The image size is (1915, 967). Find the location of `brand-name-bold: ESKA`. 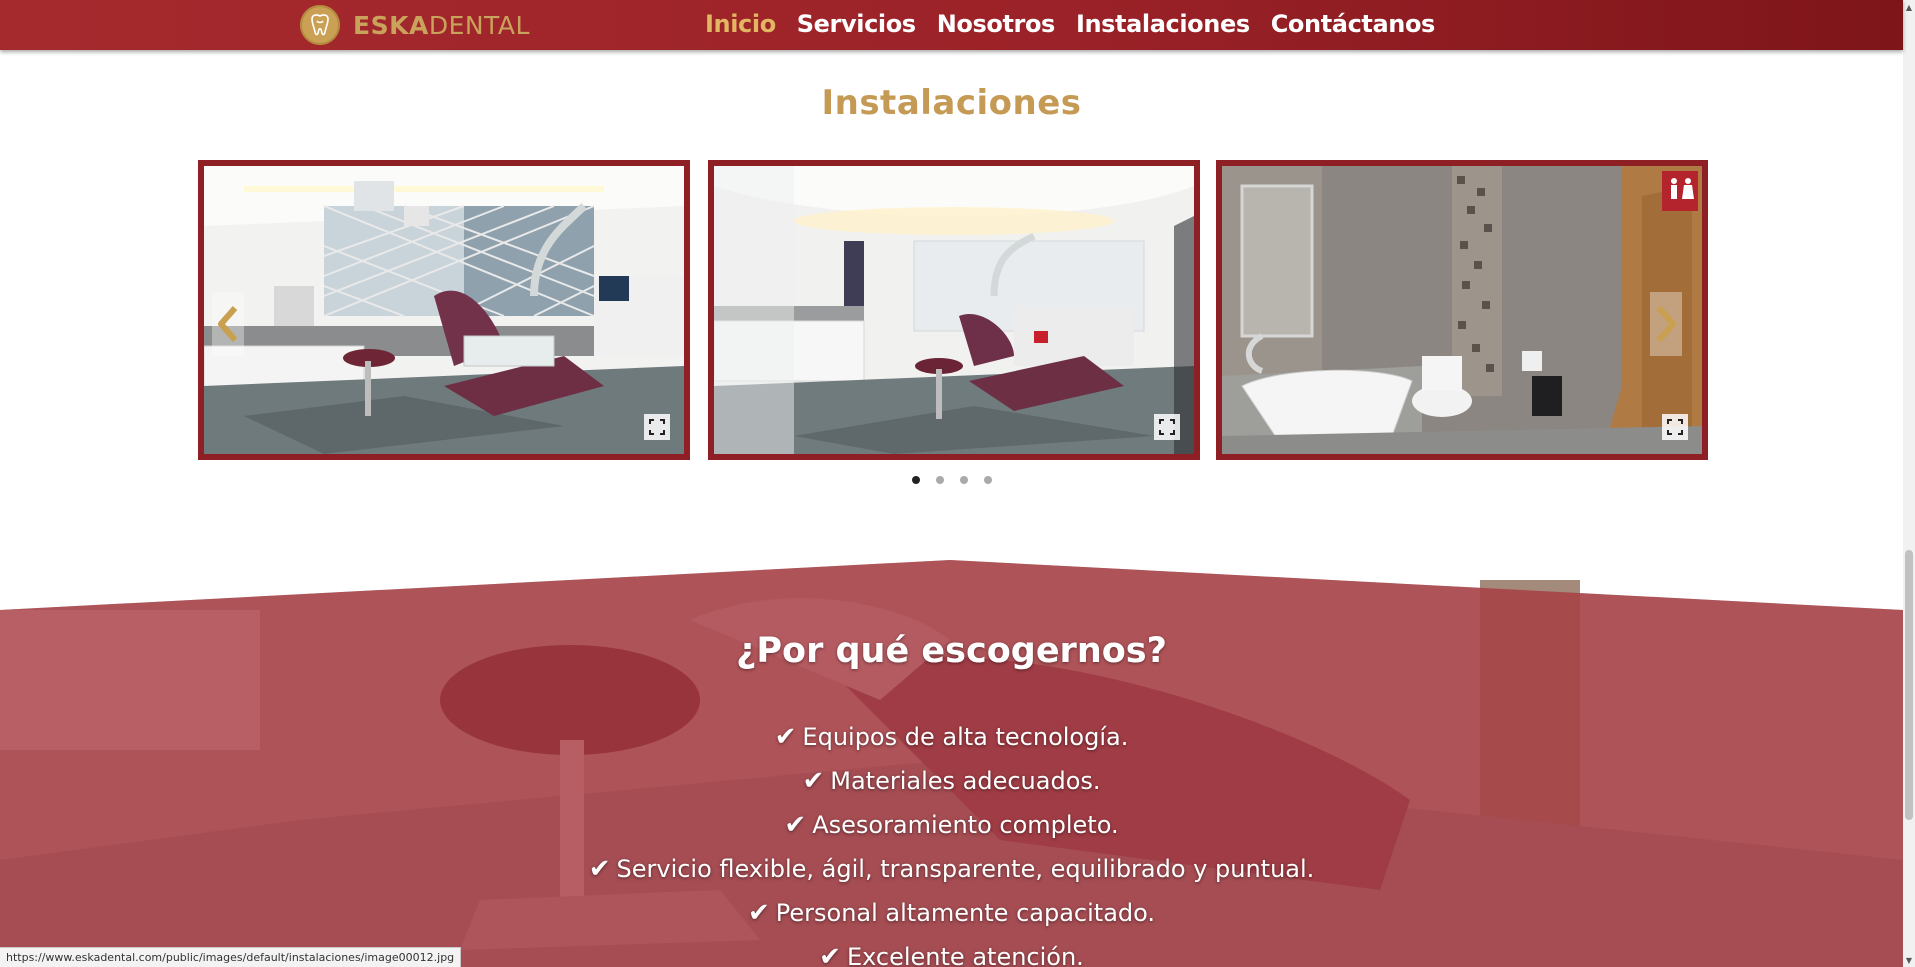

brand-name-bold: ESKA is located at coordinates (391, 25).